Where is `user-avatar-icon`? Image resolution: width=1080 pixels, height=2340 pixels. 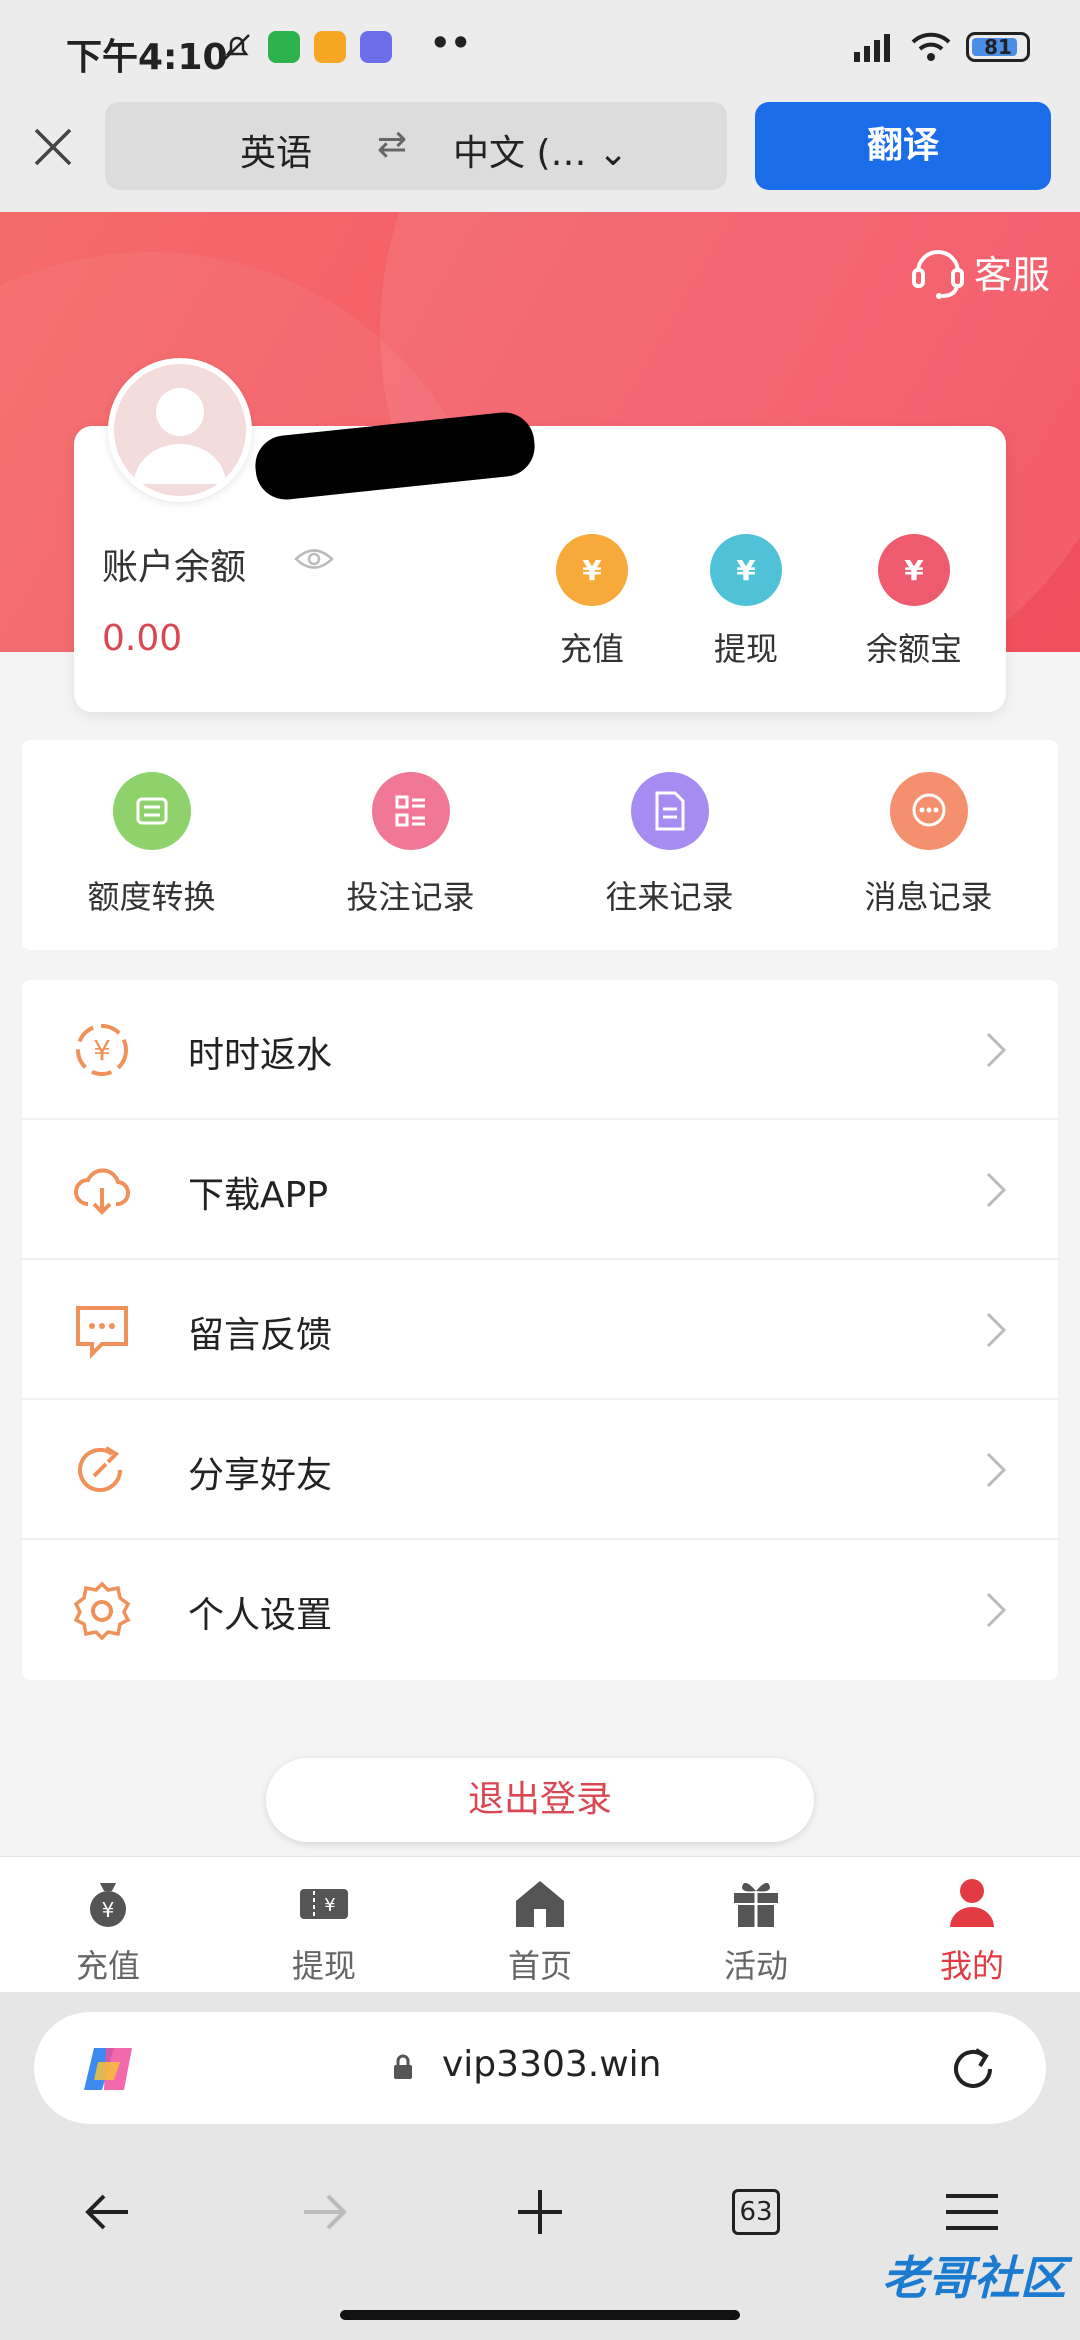
user-avatar-icon is located at coordinates (180, 436).